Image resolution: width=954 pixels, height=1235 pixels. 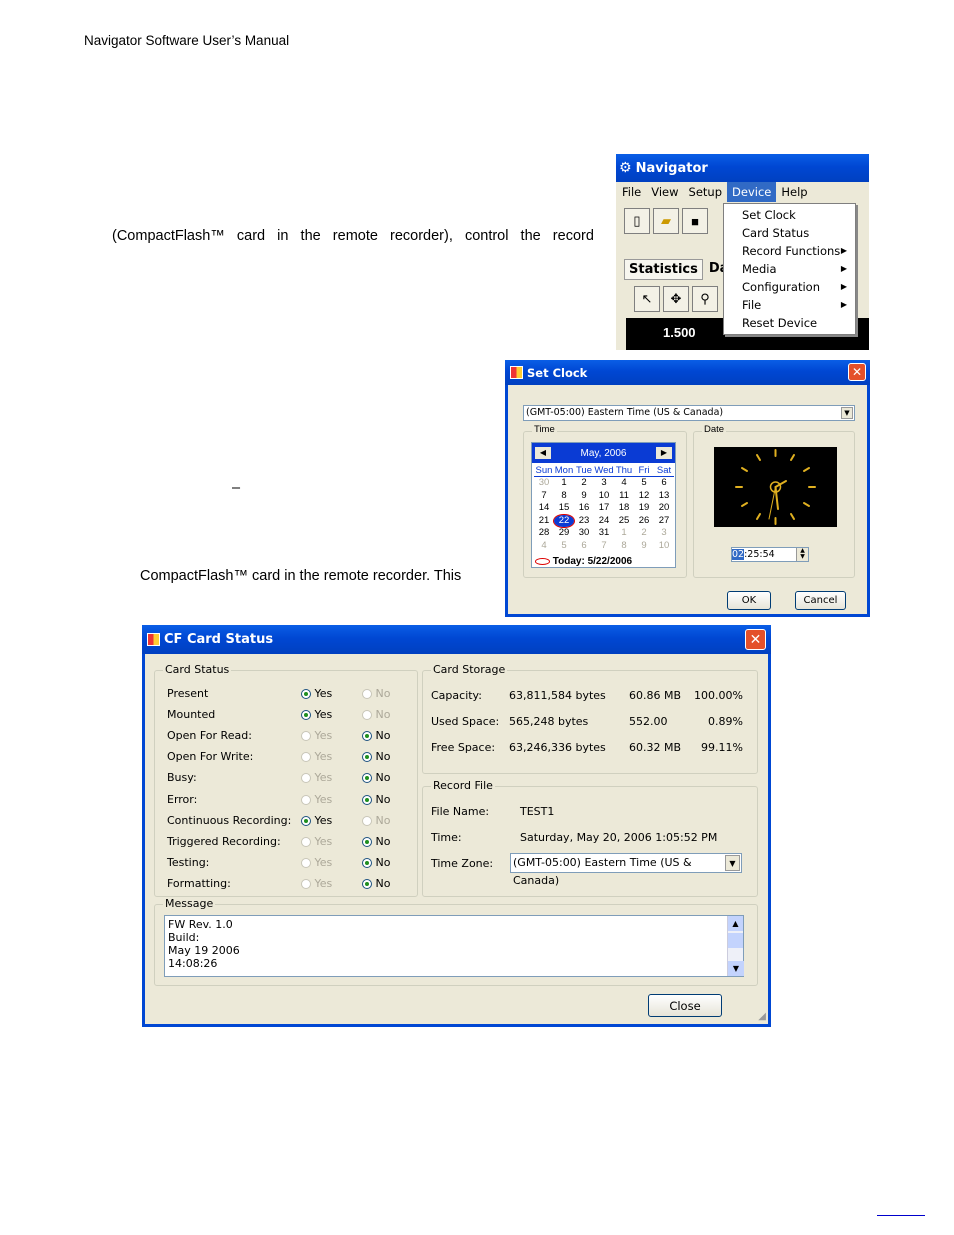 What do you see at coordinates (735, 923) in the screenshot?
I see `scroll-up-icon: ▲` at bounding box center [735, 923].